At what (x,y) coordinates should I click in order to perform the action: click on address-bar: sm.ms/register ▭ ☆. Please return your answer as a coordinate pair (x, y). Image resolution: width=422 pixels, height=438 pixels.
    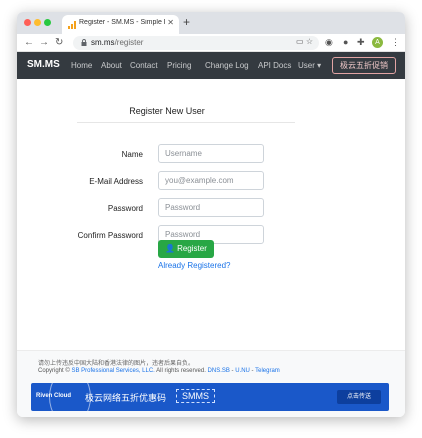
    Looking at the image, I should click on (196, 43).